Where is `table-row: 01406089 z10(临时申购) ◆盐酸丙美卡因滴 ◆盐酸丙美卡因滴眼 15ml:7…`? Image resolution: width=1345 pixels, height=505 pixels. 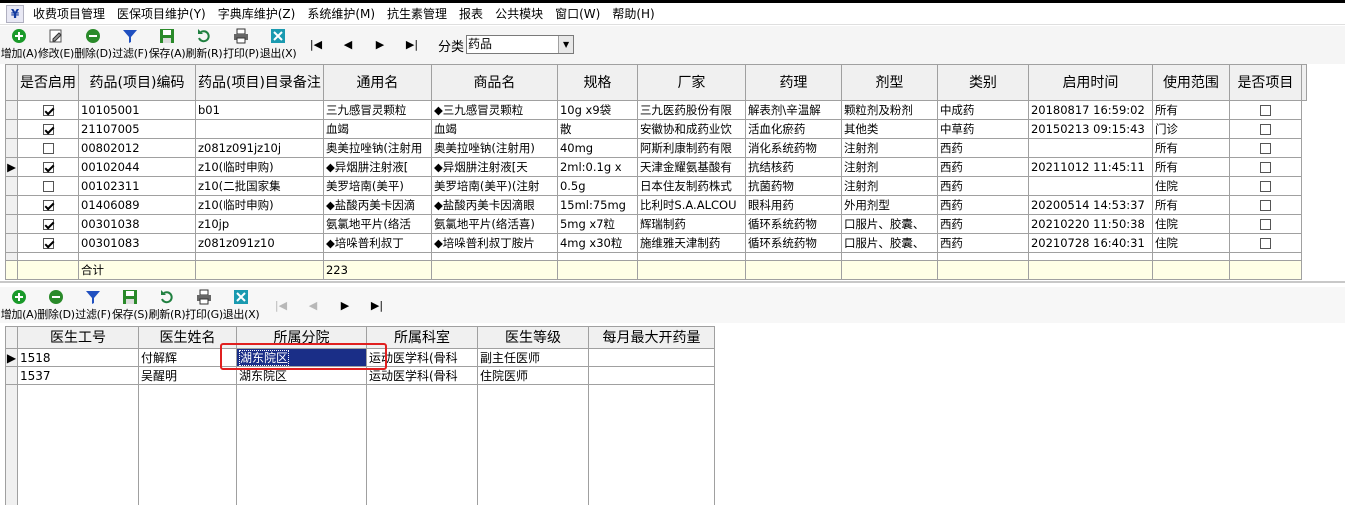
table-row: 01406089 z10(临时申购) ◆盐酸丙美卡因滴 ◆盐酸丙美卡因滴眼 15ml:7… is located at coordinates (656, 205).